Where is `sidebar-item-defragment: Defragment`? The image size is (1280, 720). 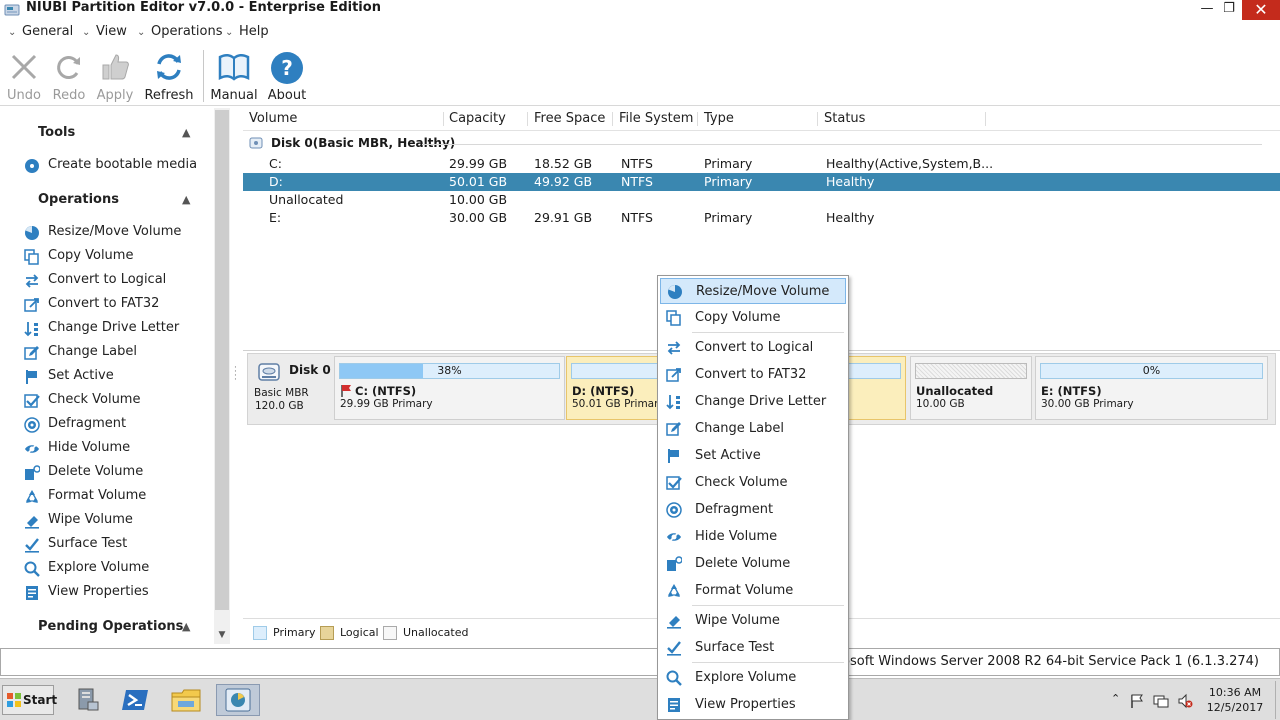 sidebar-item-defragment: Defragment is located at coordinates (115, 425).